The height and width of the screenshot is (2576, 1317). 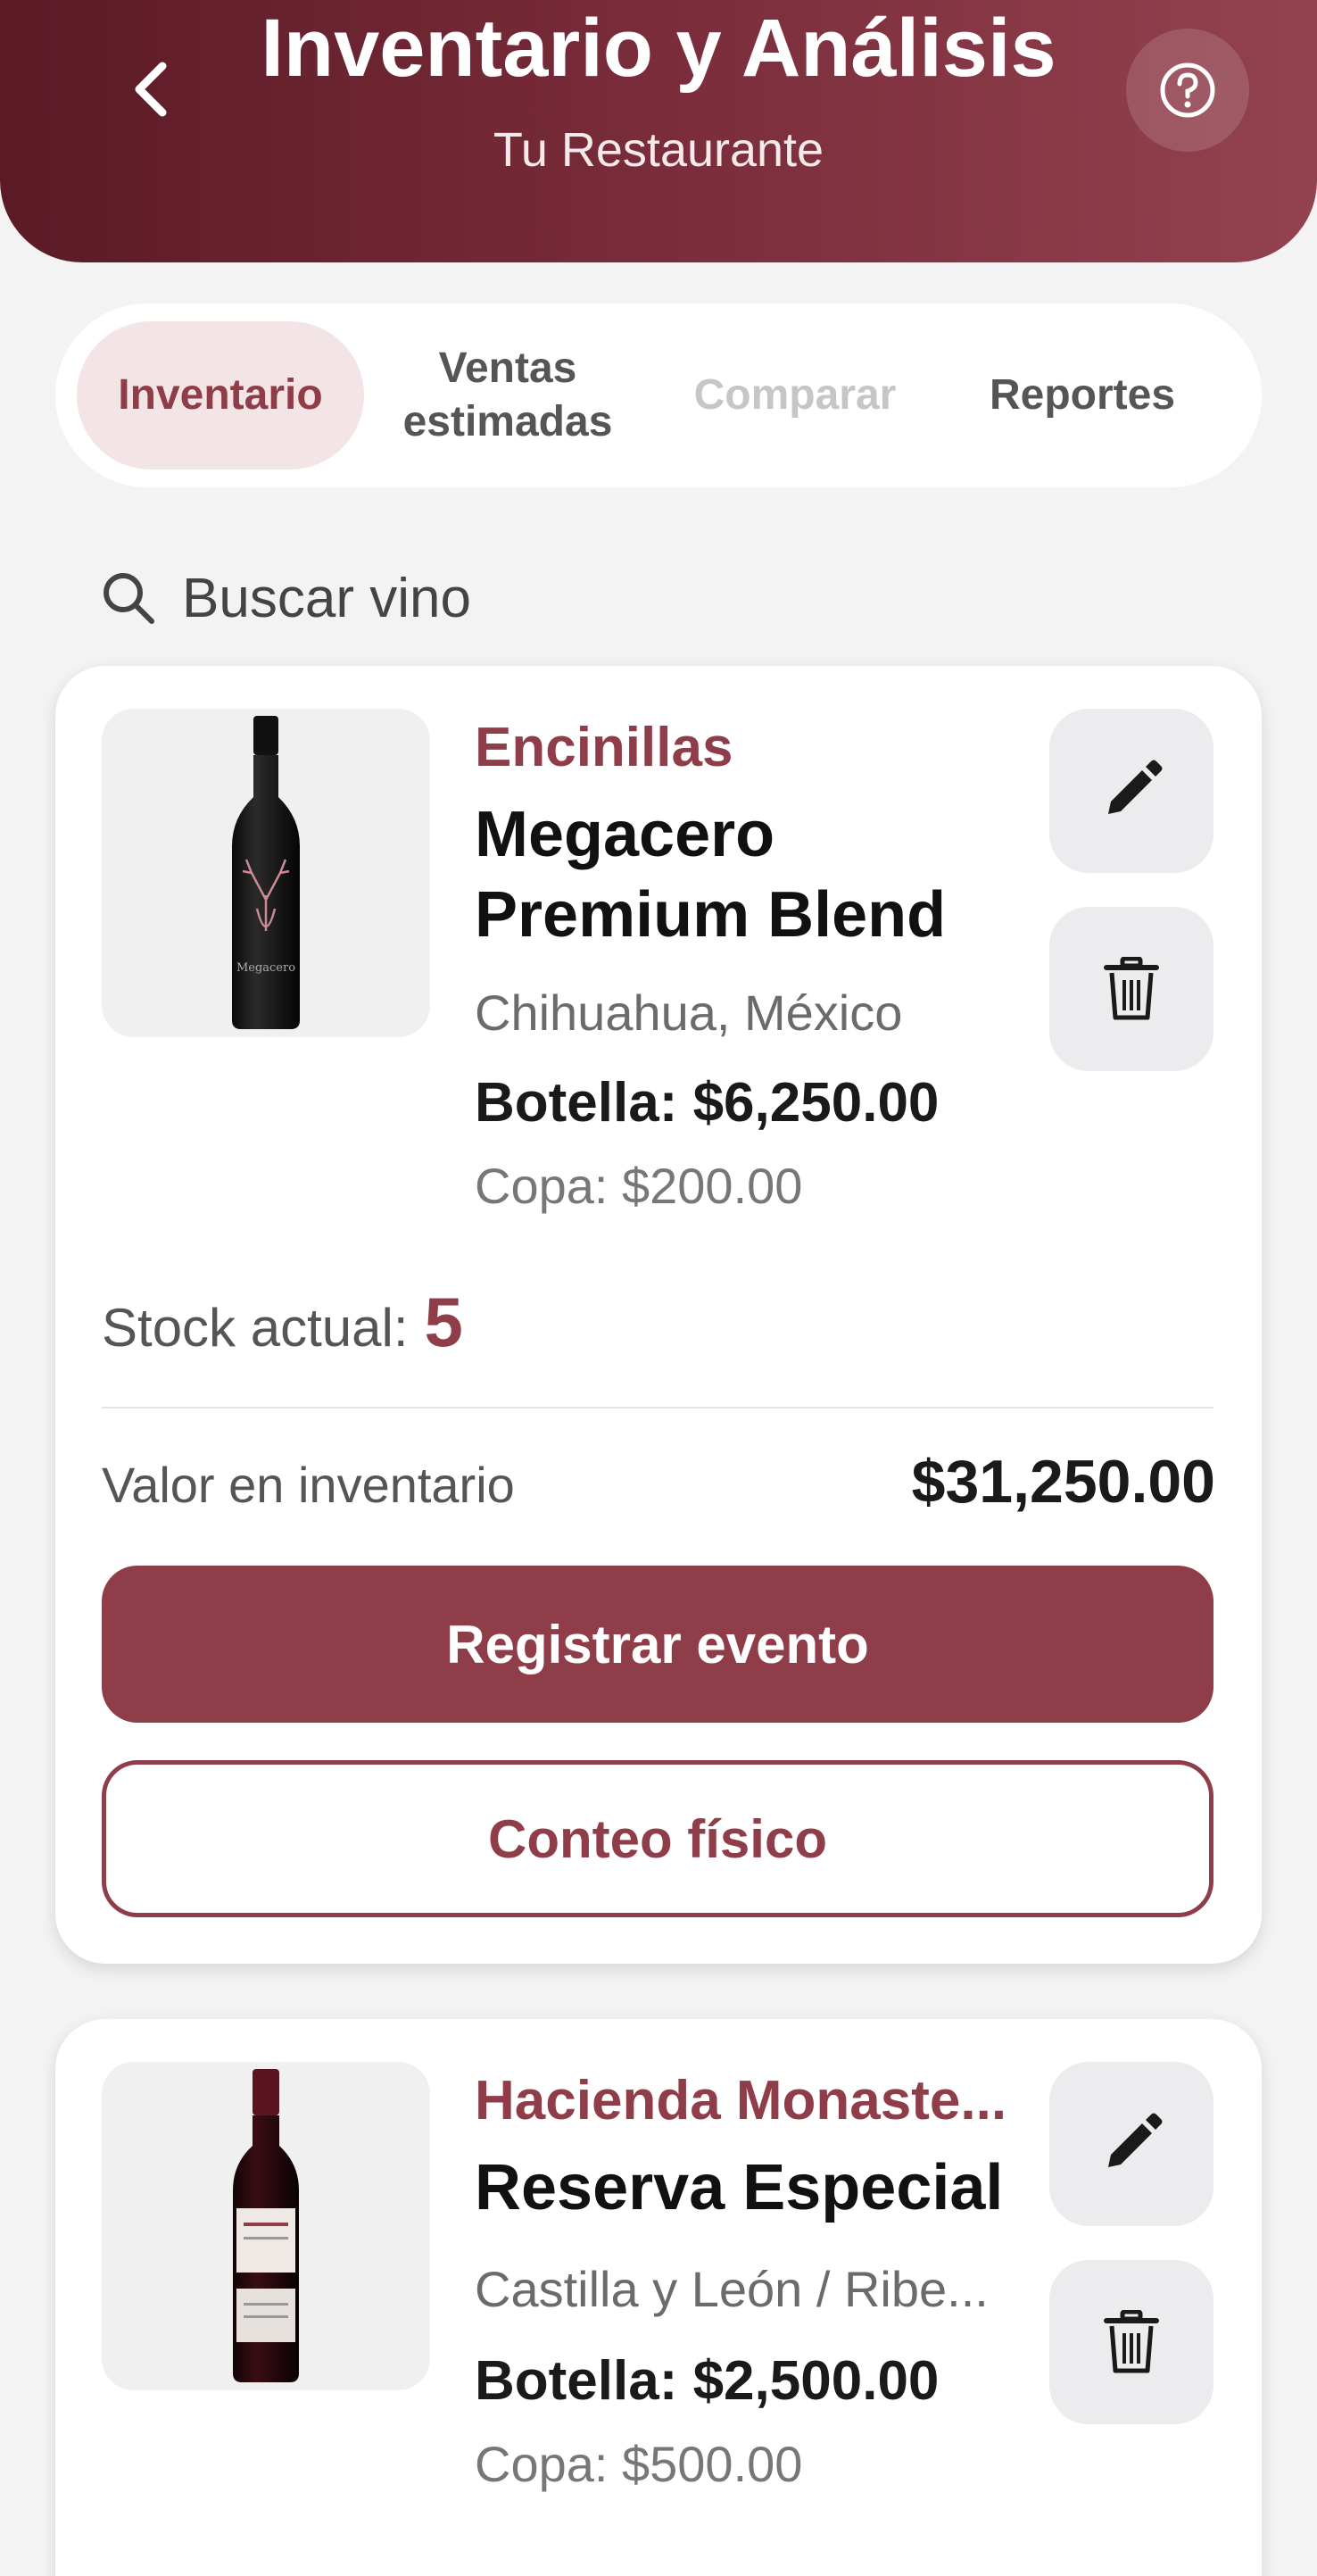 What do you see at coordinates (657, 1407) in the screenshot?
I see `divider` at bounding box center [657, 1407].